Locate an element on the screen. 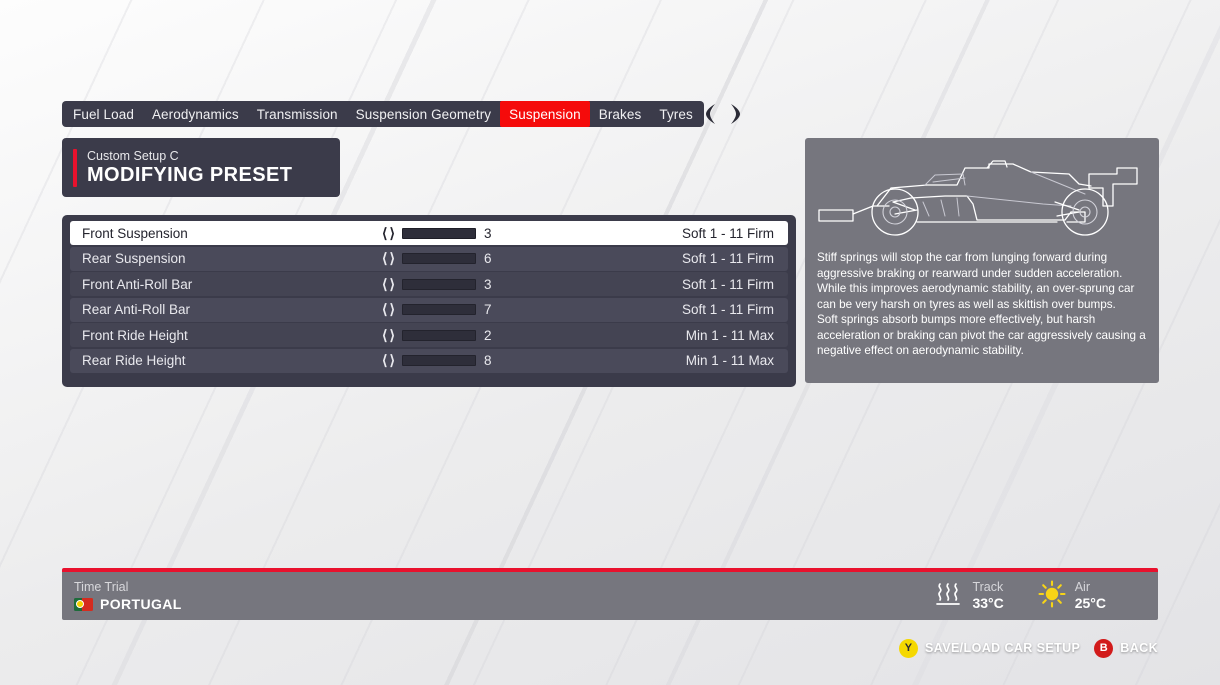 The width and height of the screenshot is (1220, 685). row-value: 6 is located at coordinates (487, 258).